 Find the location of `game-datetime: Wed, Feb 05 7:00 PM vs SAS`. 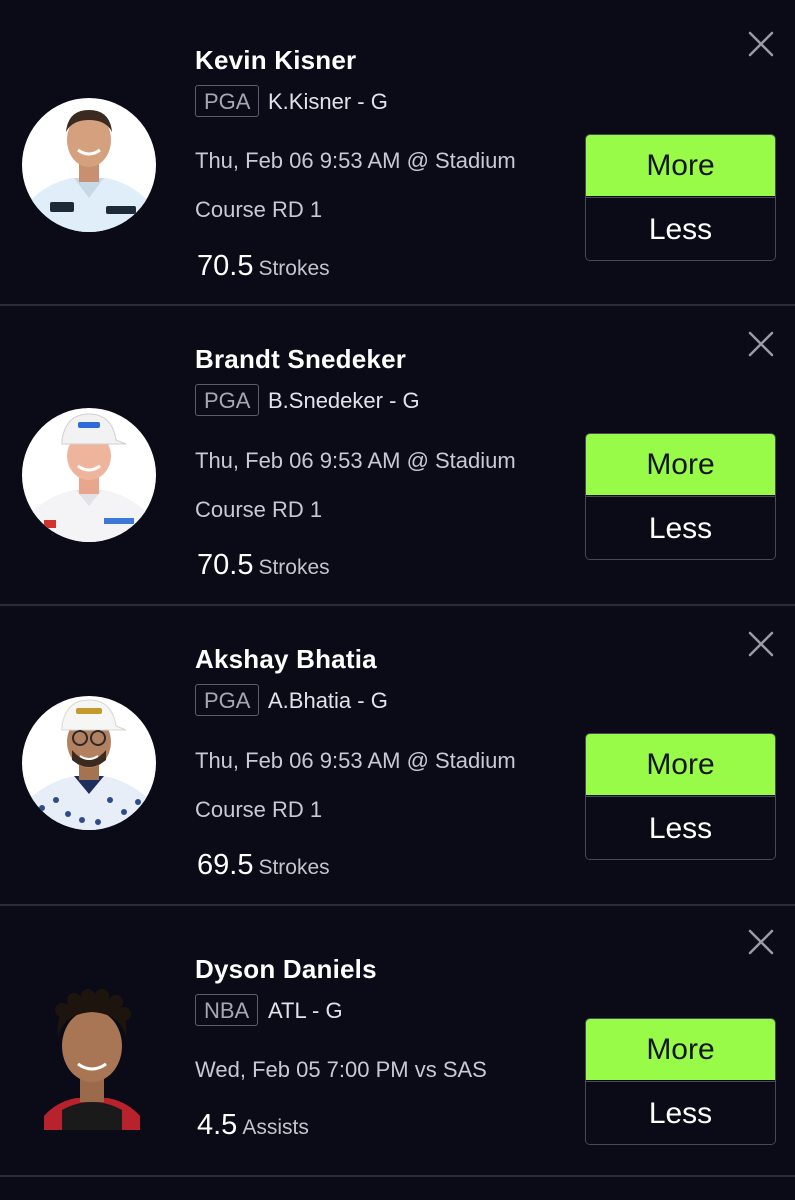

game-datetime: Wed, Feb 05 7:00 PM vs SAS is located at coordinates (341, 1069).